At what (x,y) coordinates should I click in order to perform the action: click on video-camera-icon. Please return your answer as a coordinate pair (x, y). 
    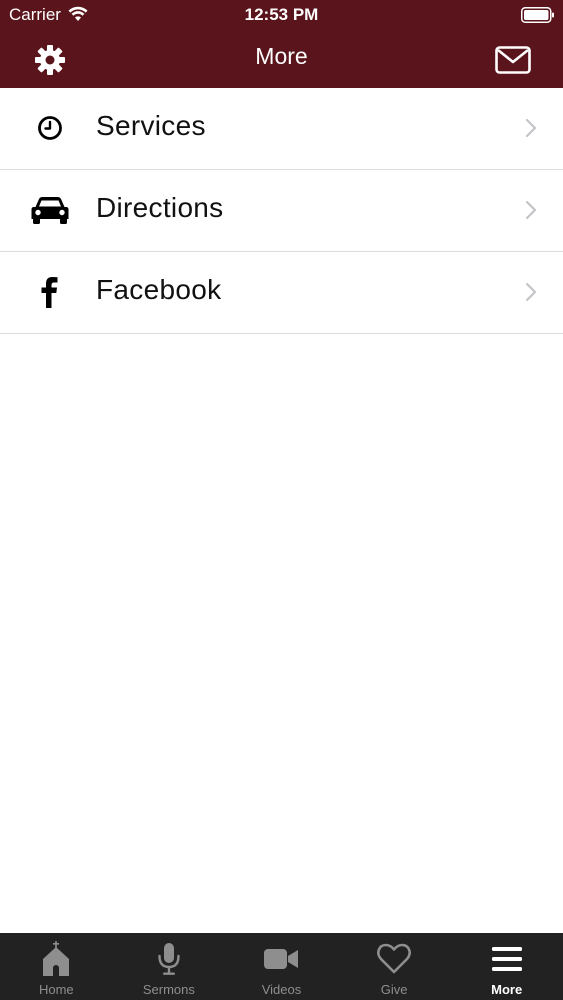
    Looking at the image, I should click on (281, 959).